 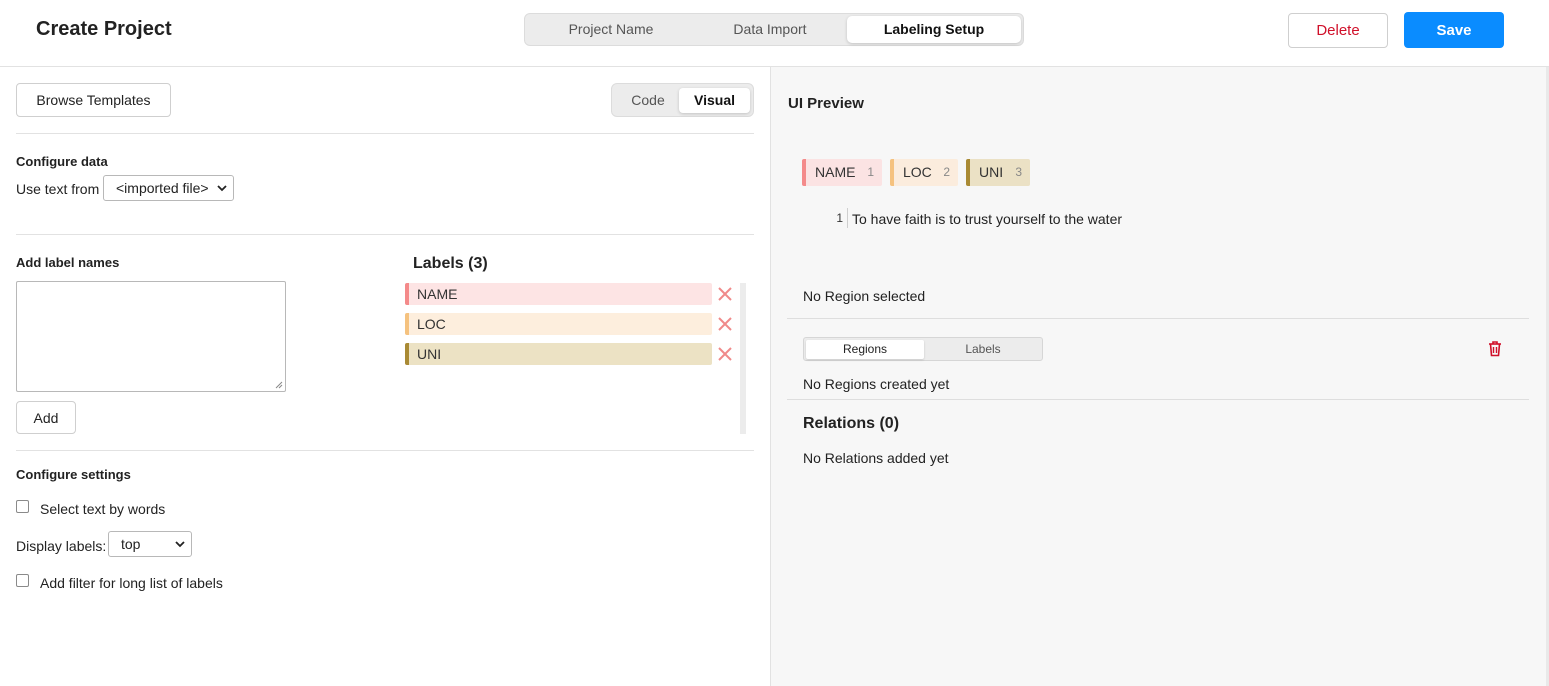 What do you see at coordinates (876, 384) in the screenshot?
I see `no-regions-text: No Regions created yet` at bounding box center [876, 384].